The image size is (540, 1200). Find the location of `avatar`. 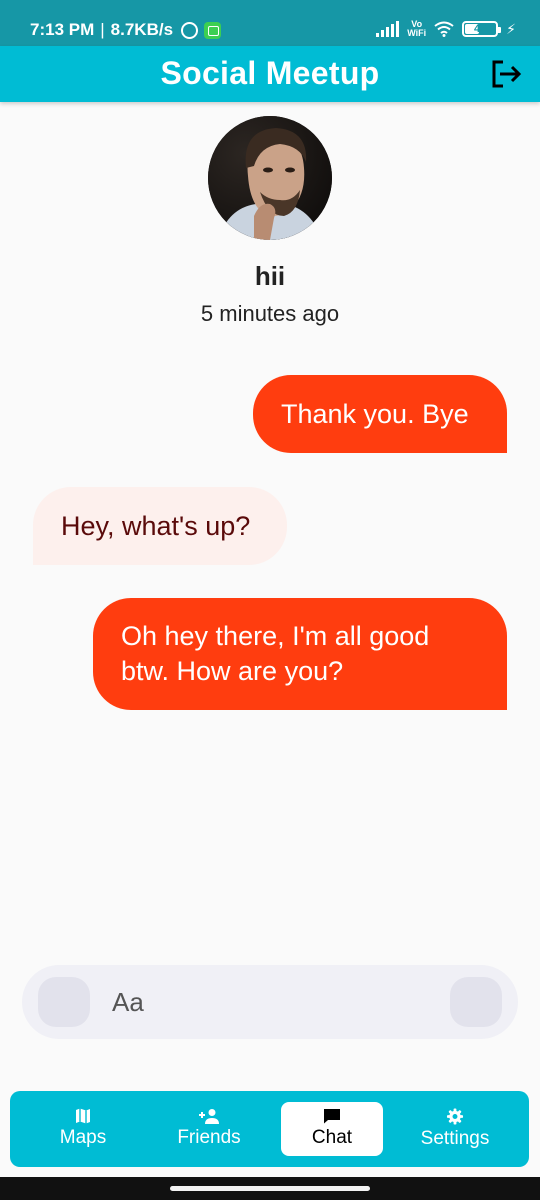

avatar is located at coordinates (270, 178).